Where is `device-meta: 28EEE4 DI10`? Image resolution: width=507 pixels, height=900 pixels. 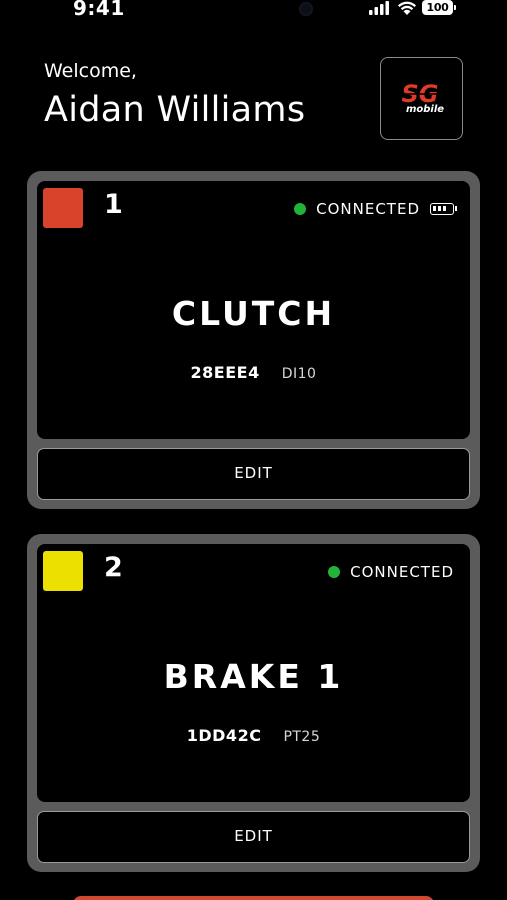 device-meta: 28EEE4 DI10 is located at coordinates (253, 372).